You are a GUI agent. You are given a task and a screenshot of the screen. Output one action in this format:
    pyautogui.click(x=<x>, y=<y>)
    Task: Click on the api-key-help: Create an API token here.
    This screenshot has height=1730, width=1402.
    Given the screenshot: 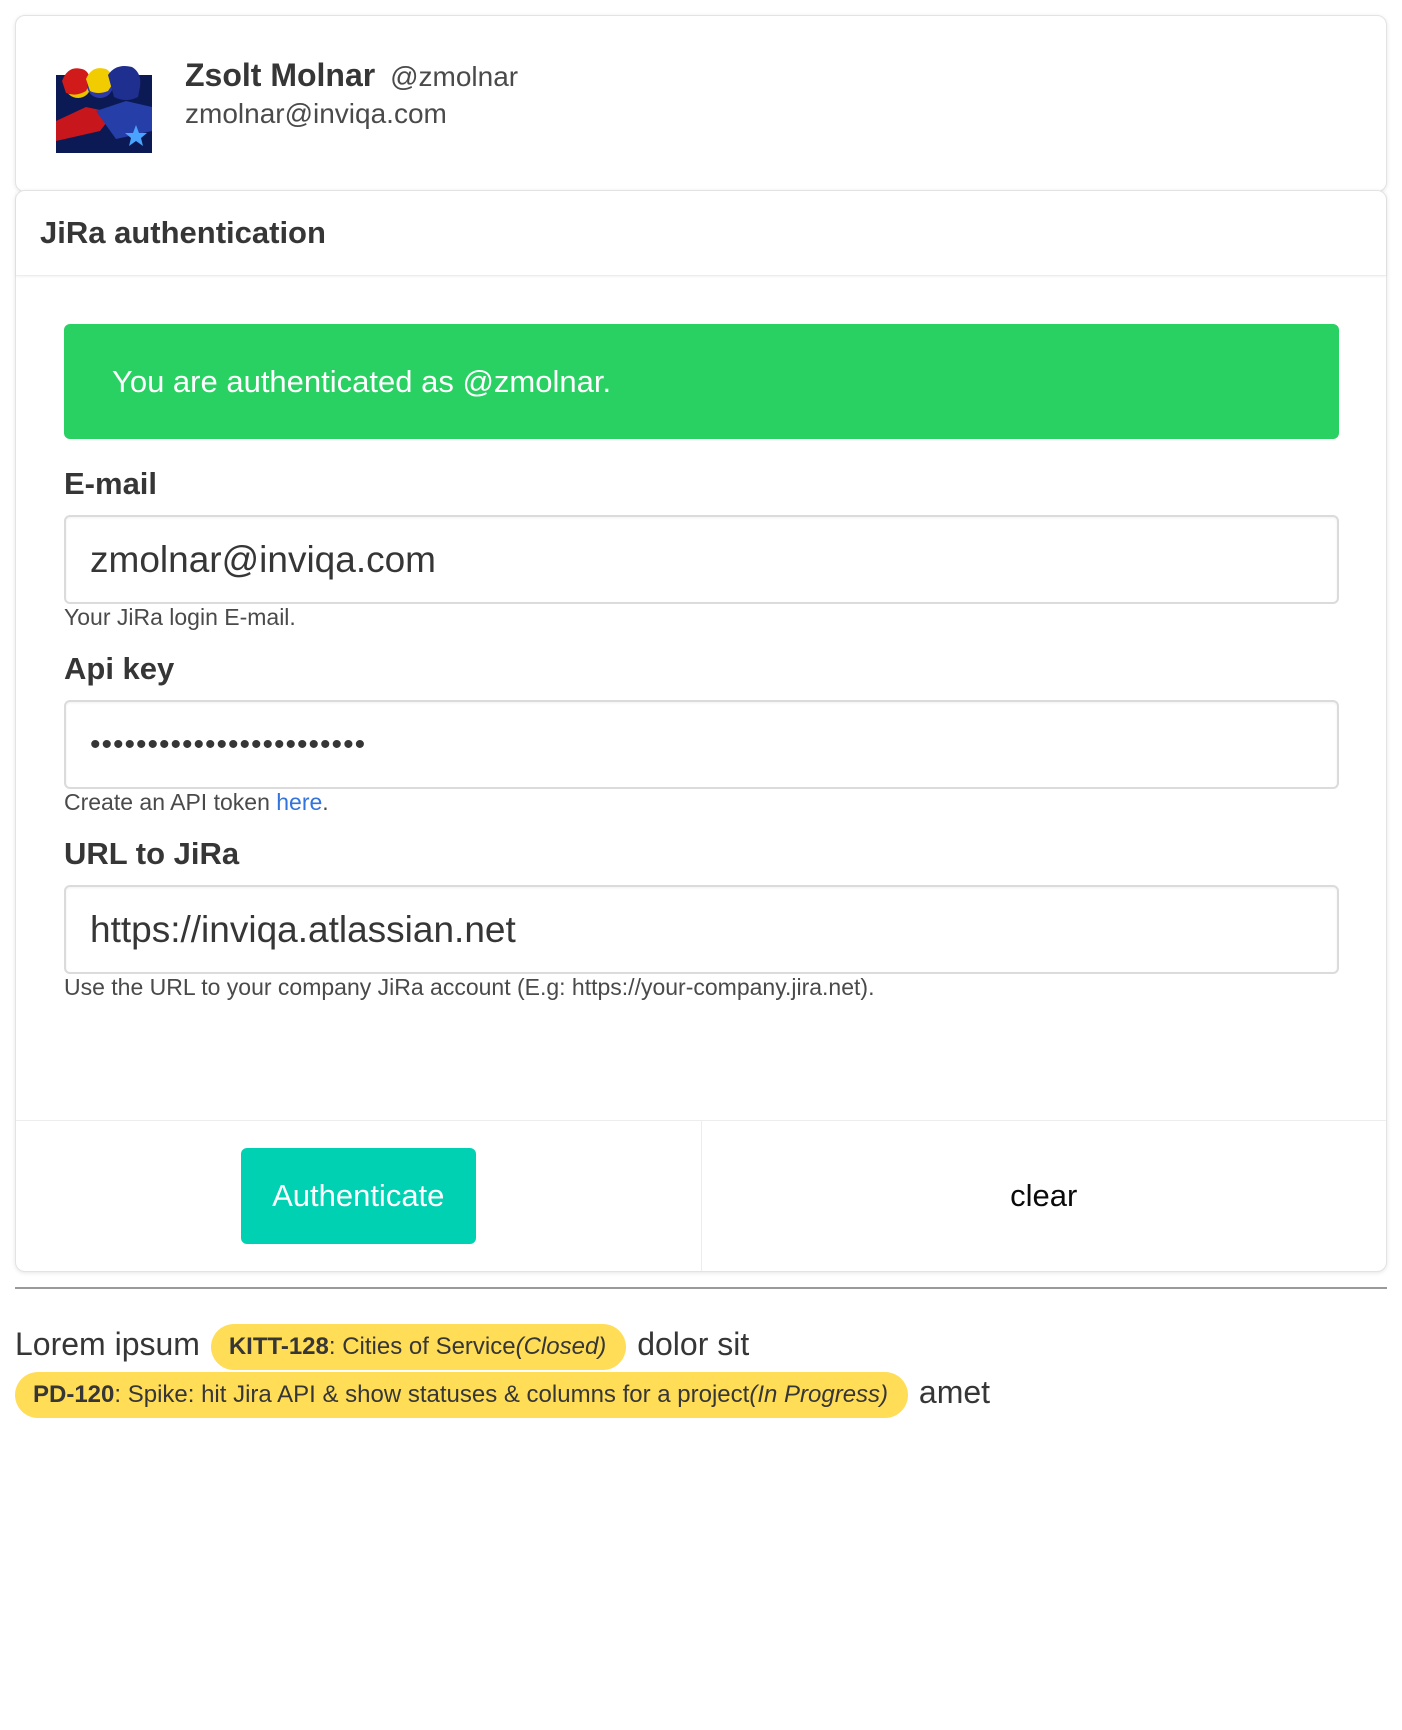 What is the action you would take?
    pyautogui.click(x=196, y=802)
    